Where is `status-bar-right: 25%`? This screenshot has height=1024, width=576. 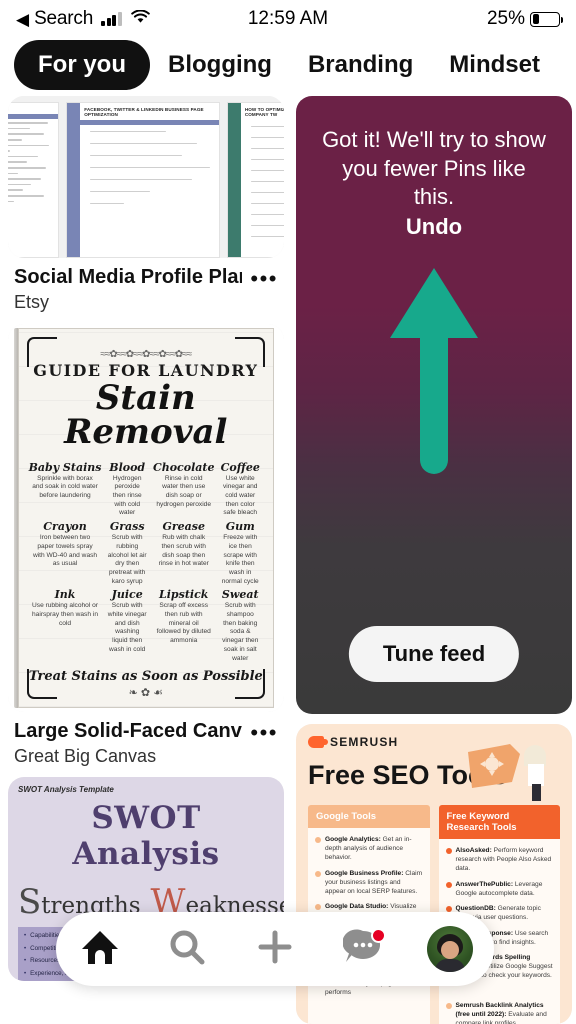
status-bar-right: 25% is located at coordinates (524, 19).